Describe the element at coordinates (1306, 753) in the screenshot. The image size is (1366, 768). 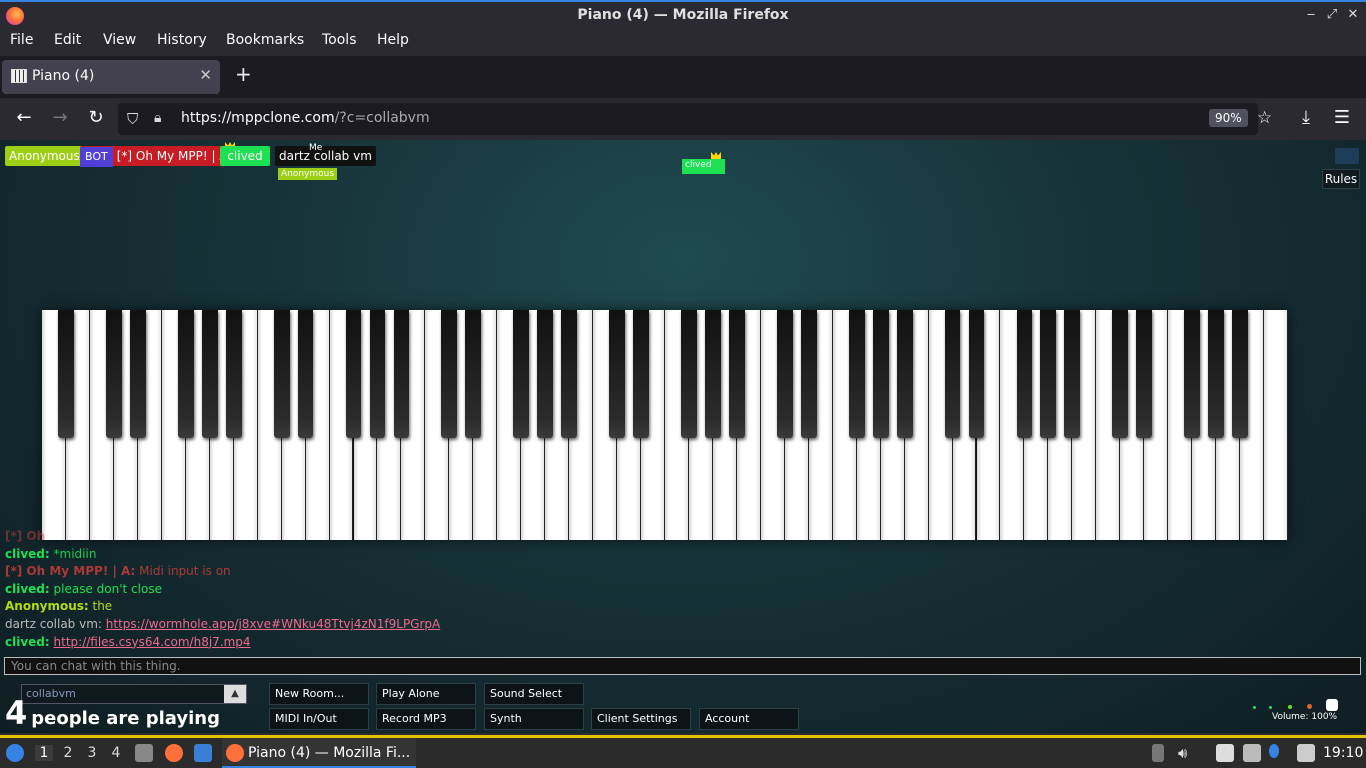
I see `screenshot-icon` at that location.